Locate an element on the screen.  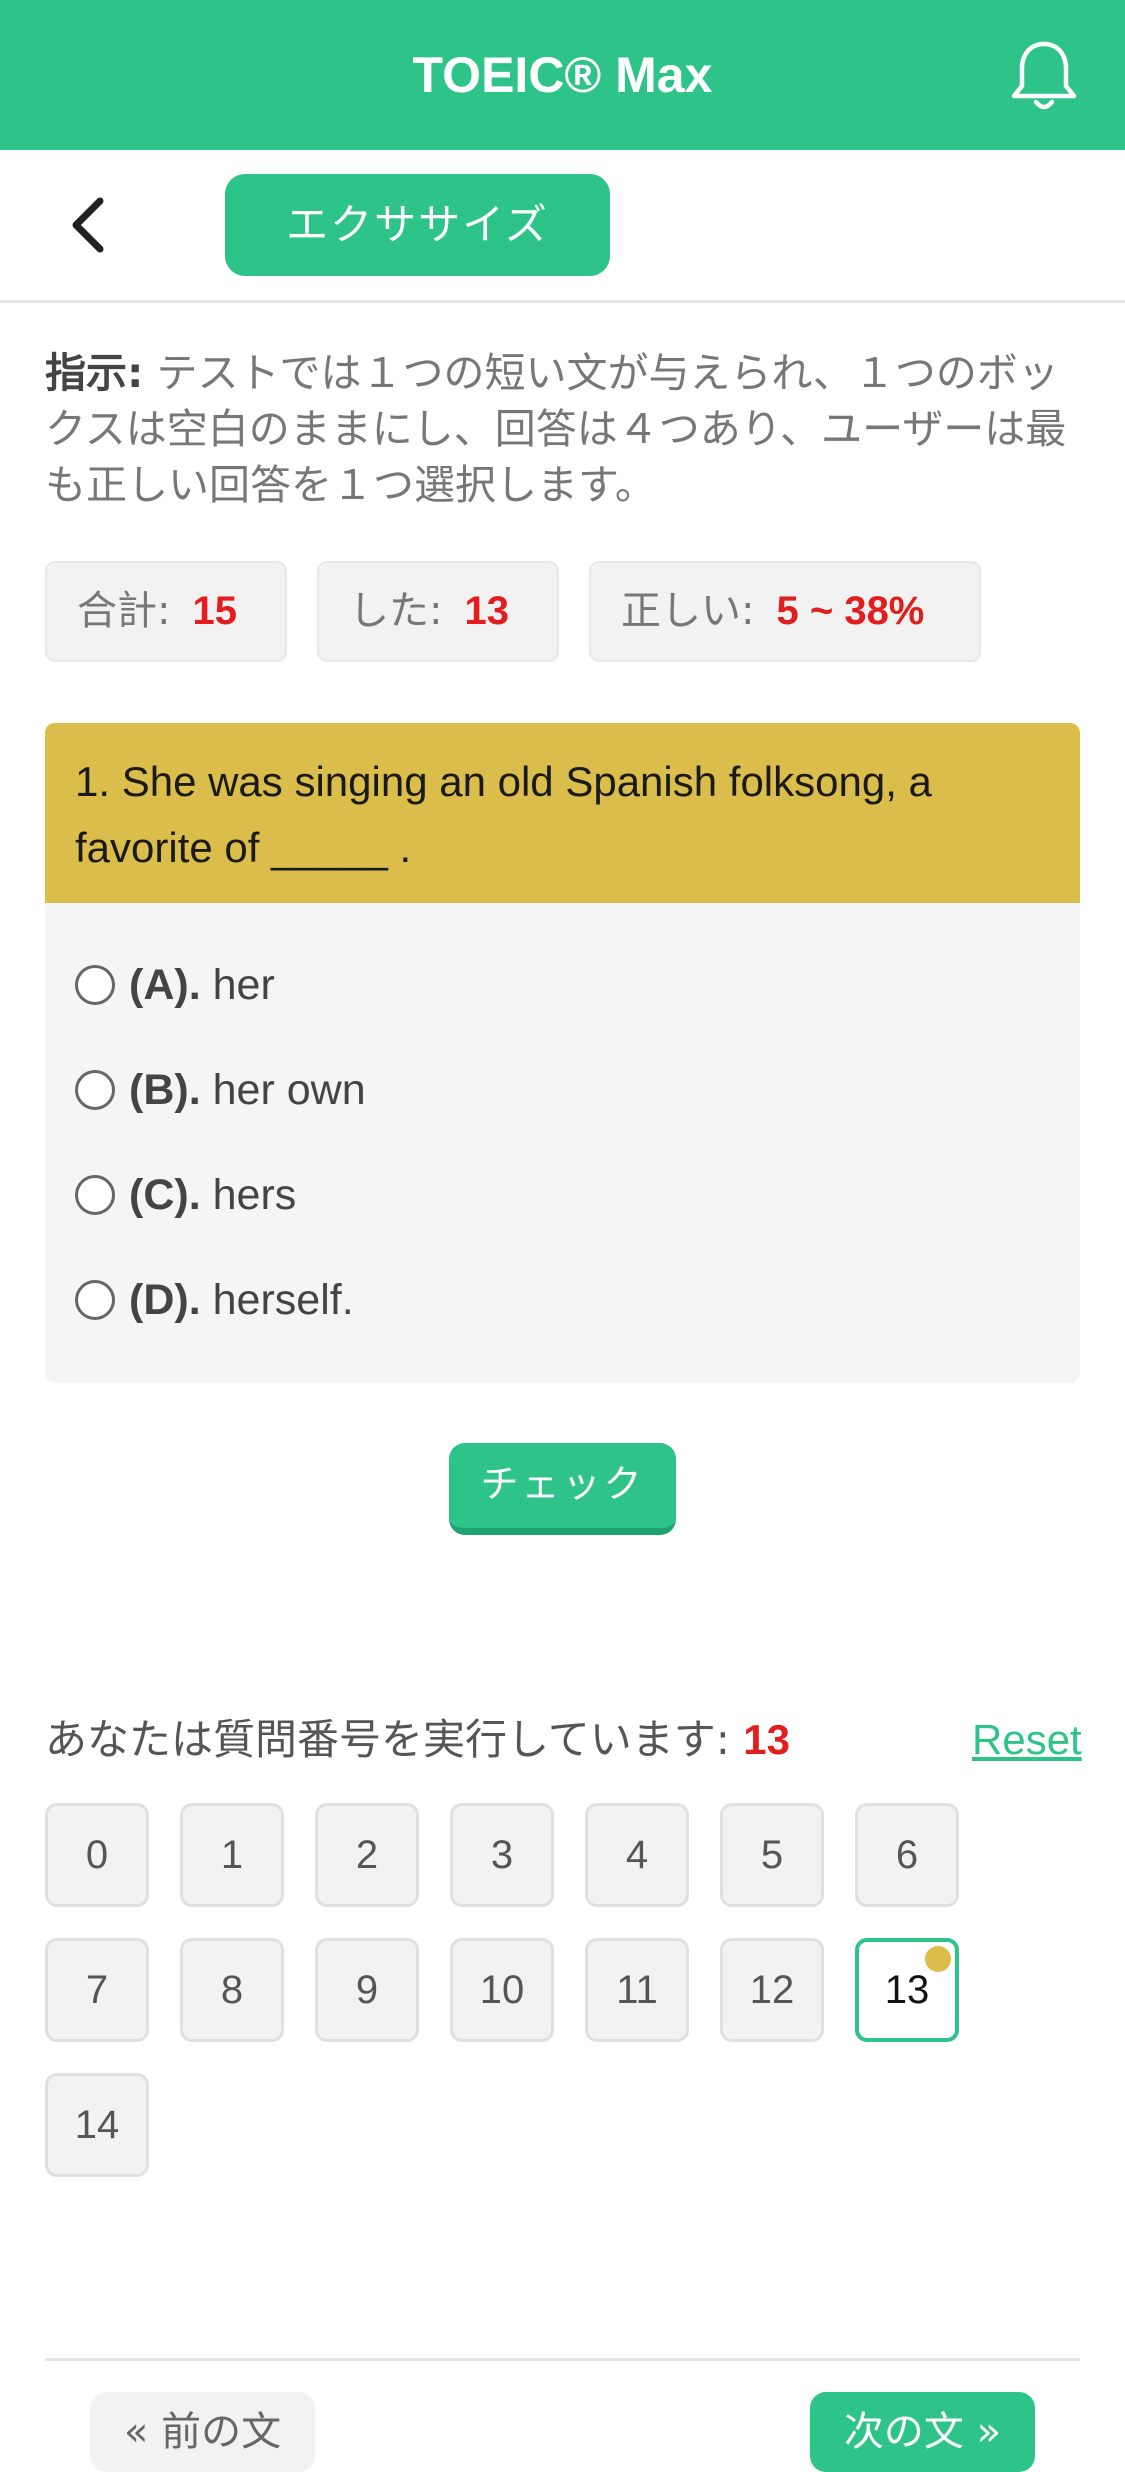
divider is located at coordinates (562, 2359).